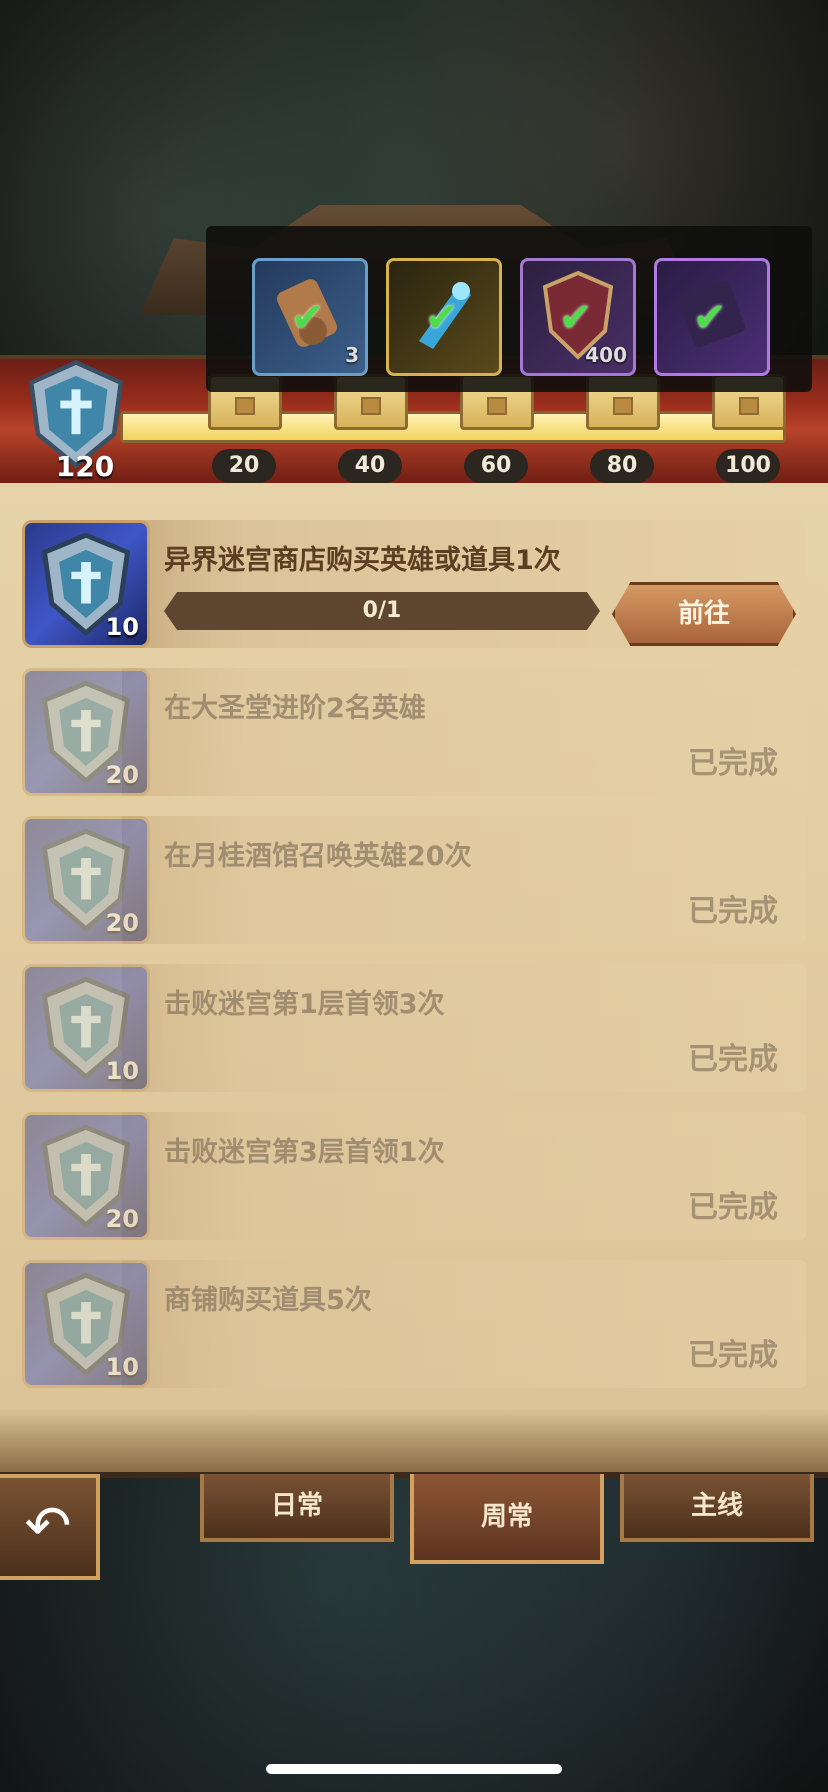 The image size is (828, 1792). What do you see at coordinates (297, 1508) in the screenshot?
I see `tab-daily: 日常` at bounding box center [297, 1508].